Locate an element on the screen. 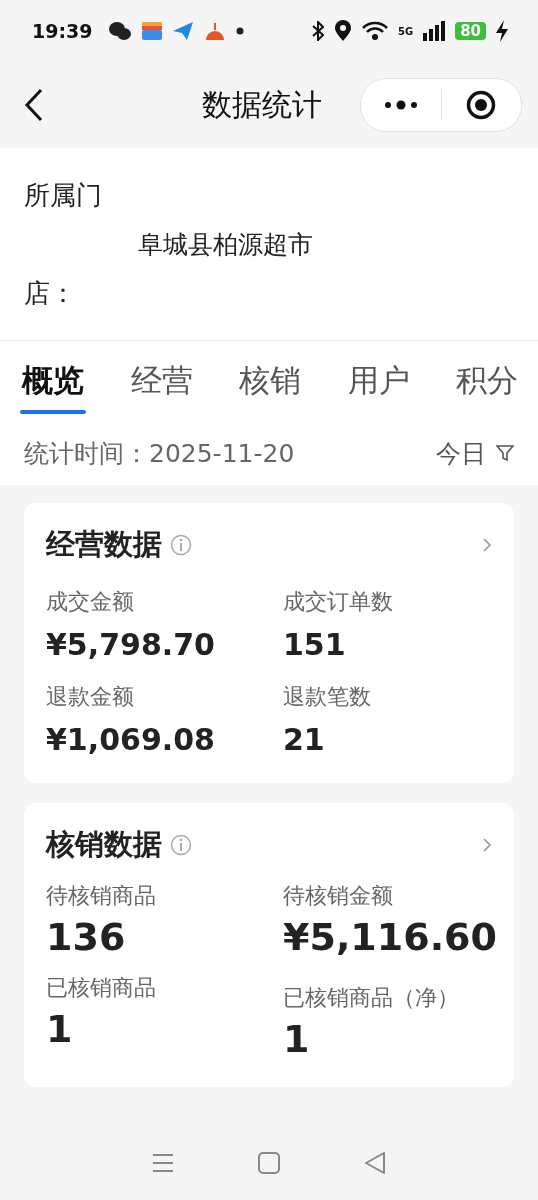  network-type: 5G is located at coordinates (405, 31).